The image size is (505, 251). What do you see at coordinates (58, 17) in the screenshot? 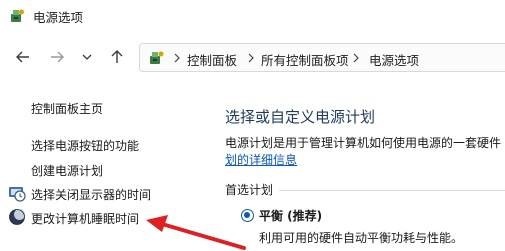
I see `window-title: 电源选项` at bounding box center [58, 17].